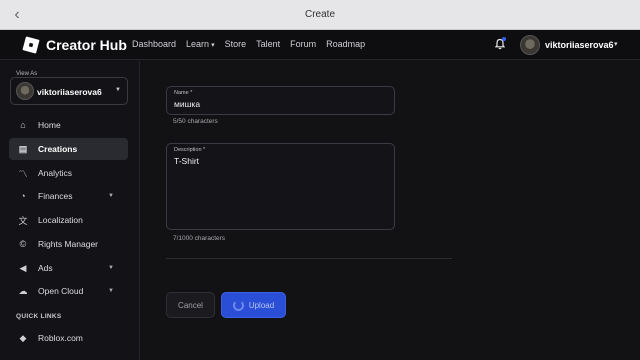 This screenshot has height=360, width=640. Describe the element at coordinates (45, 268) in the screenshot. I see `sidebar-item-label: Ads` at that location.